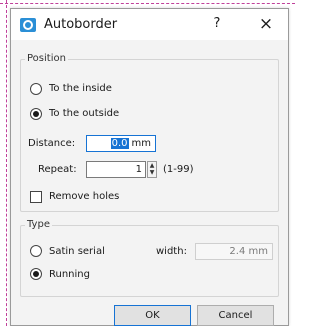  I want to click on position-group-title: Position, so click(46, 58).